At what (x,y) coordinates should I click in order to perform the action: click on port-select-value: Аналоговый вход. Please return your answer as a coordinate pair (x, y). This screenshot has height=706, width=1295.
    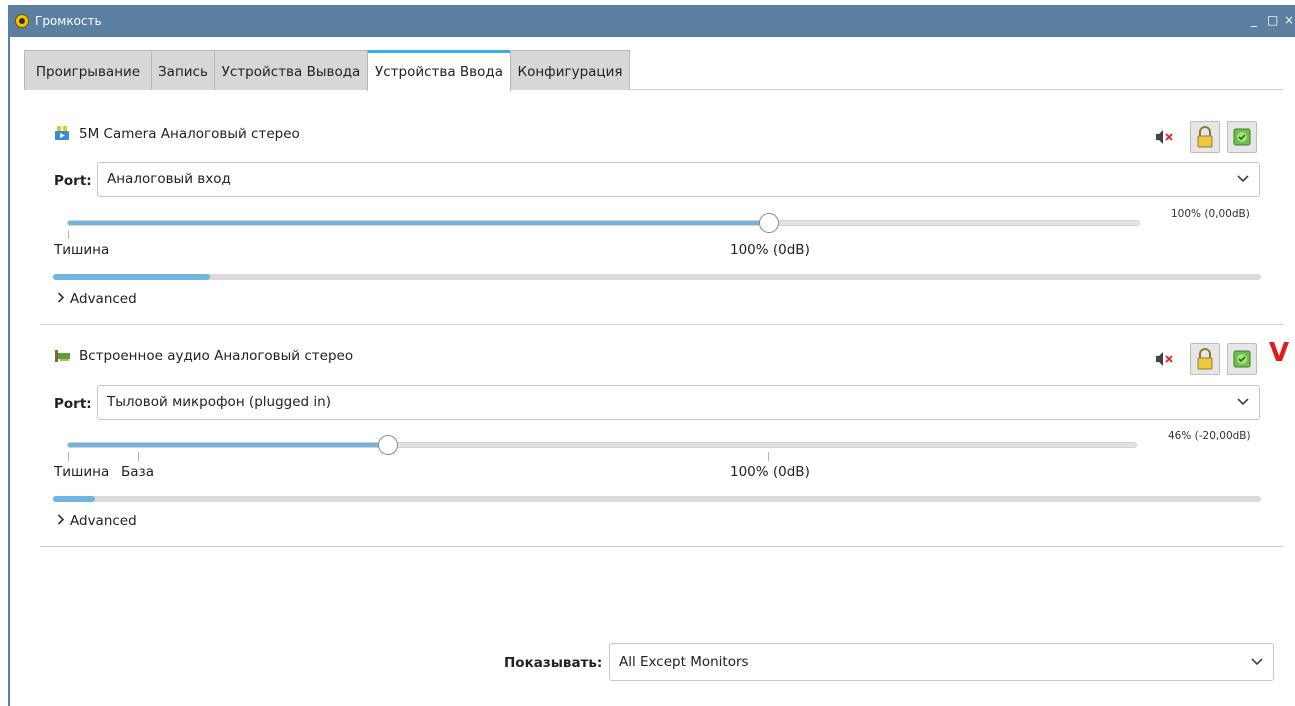
    Looking at the image, I should click on (169, 179).